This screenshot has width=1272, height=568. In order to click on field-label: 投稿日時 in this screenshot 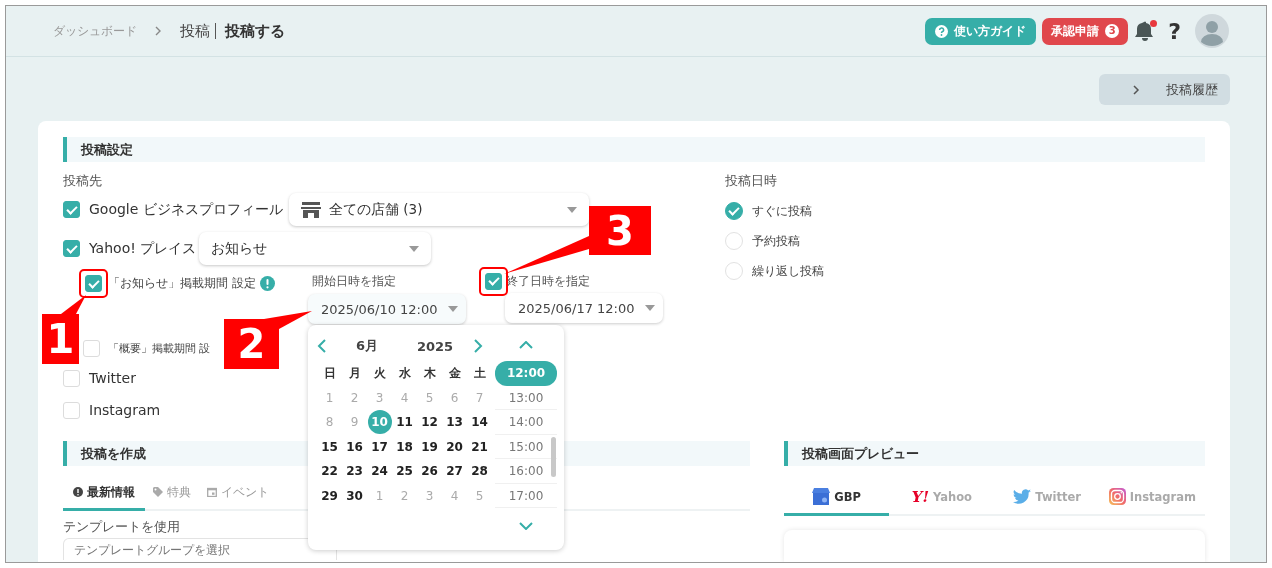, I will do `click(751, 181)`.